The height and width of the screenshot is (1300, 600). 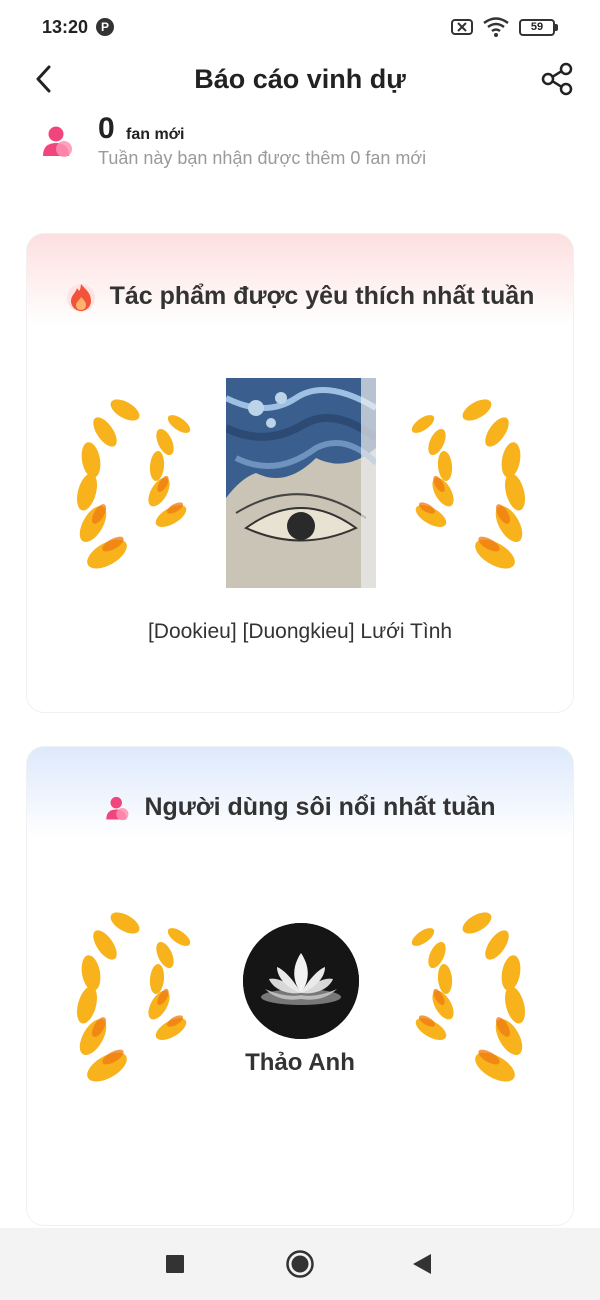 I want to click on sim-off-icon, so click(x=462, y=27).